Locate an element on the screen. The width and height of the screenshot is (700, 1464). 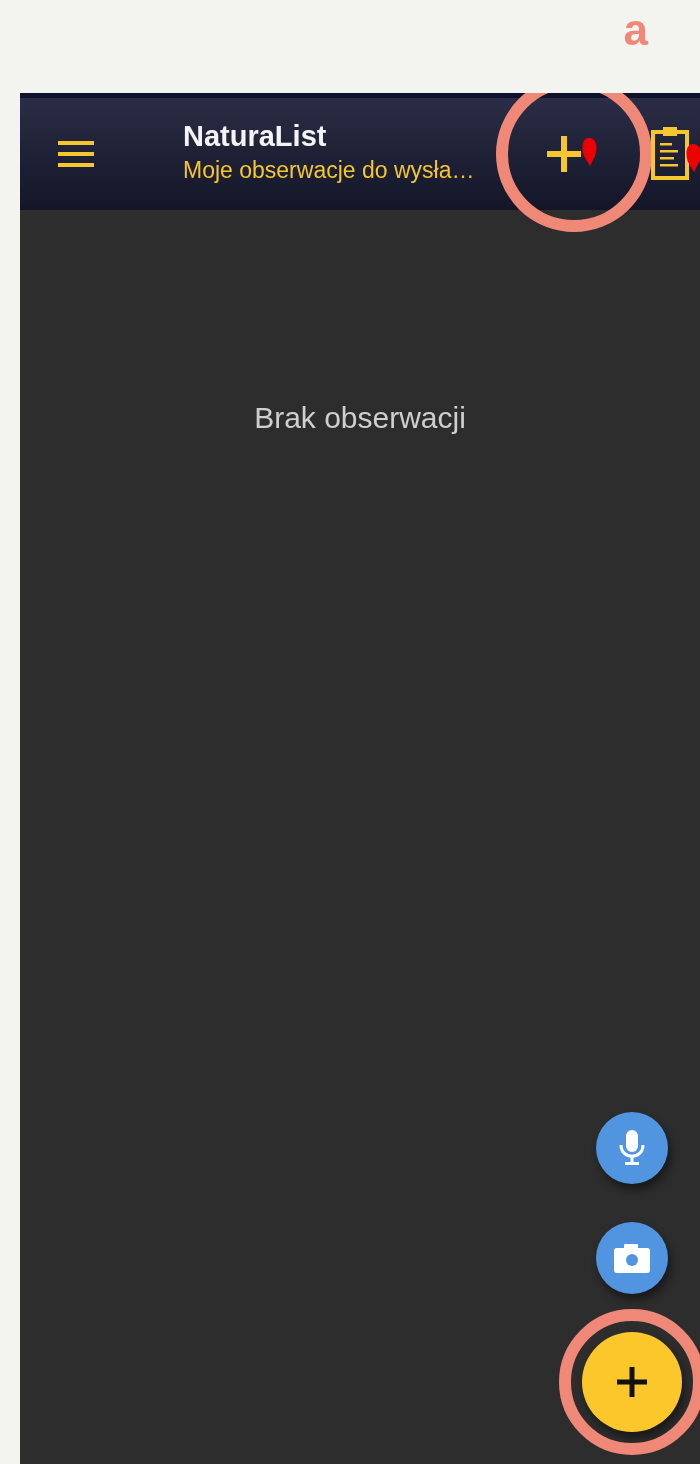
menu-icon is located at coordinates (76, 154).